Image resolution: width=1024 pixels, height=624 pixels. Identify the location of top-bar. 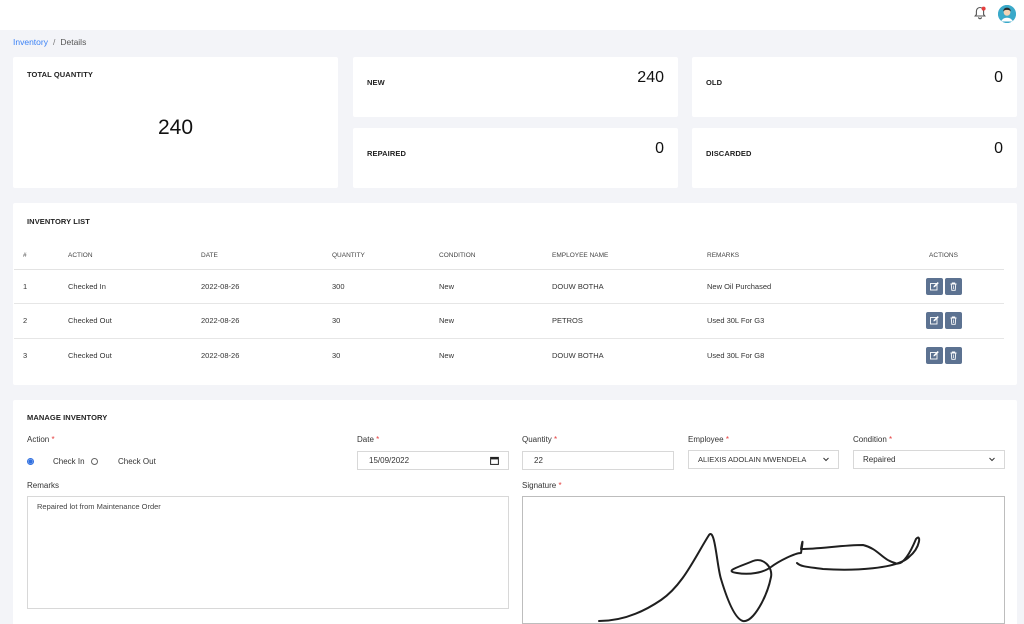
(512, 15).